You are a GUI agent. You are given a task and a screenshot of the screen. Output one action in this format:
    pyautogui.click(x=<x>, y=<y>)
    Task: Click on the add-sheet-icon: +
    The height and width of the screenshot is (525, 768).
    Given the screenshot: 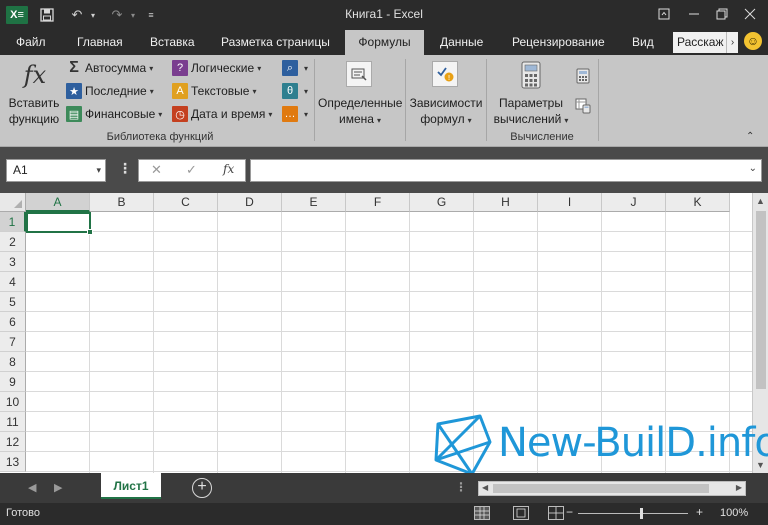 What is the action you would take?
    pyautogui.click(x=202, y=488)
    